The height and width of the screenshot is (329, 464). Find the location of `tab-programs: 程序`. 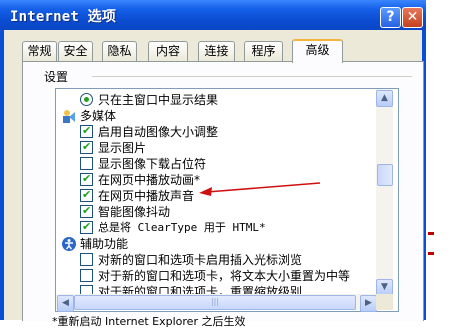

tab-programs: 程序 is located at coordinates (263, 51).